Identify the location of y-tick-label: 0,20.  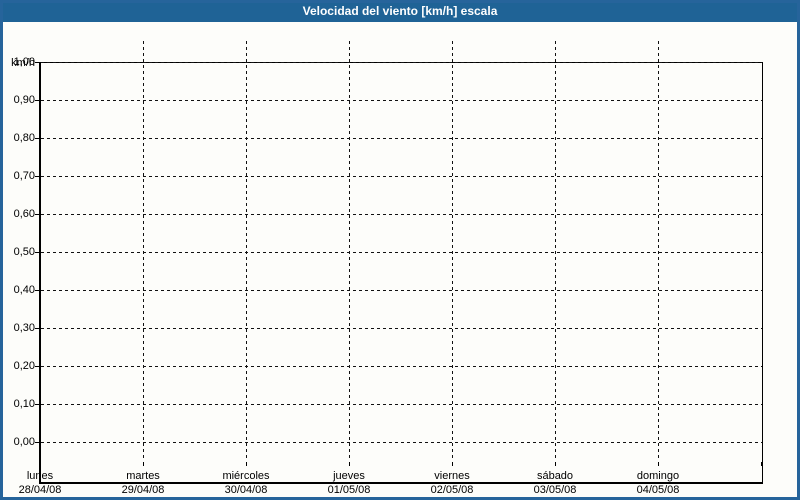
(24, 366).